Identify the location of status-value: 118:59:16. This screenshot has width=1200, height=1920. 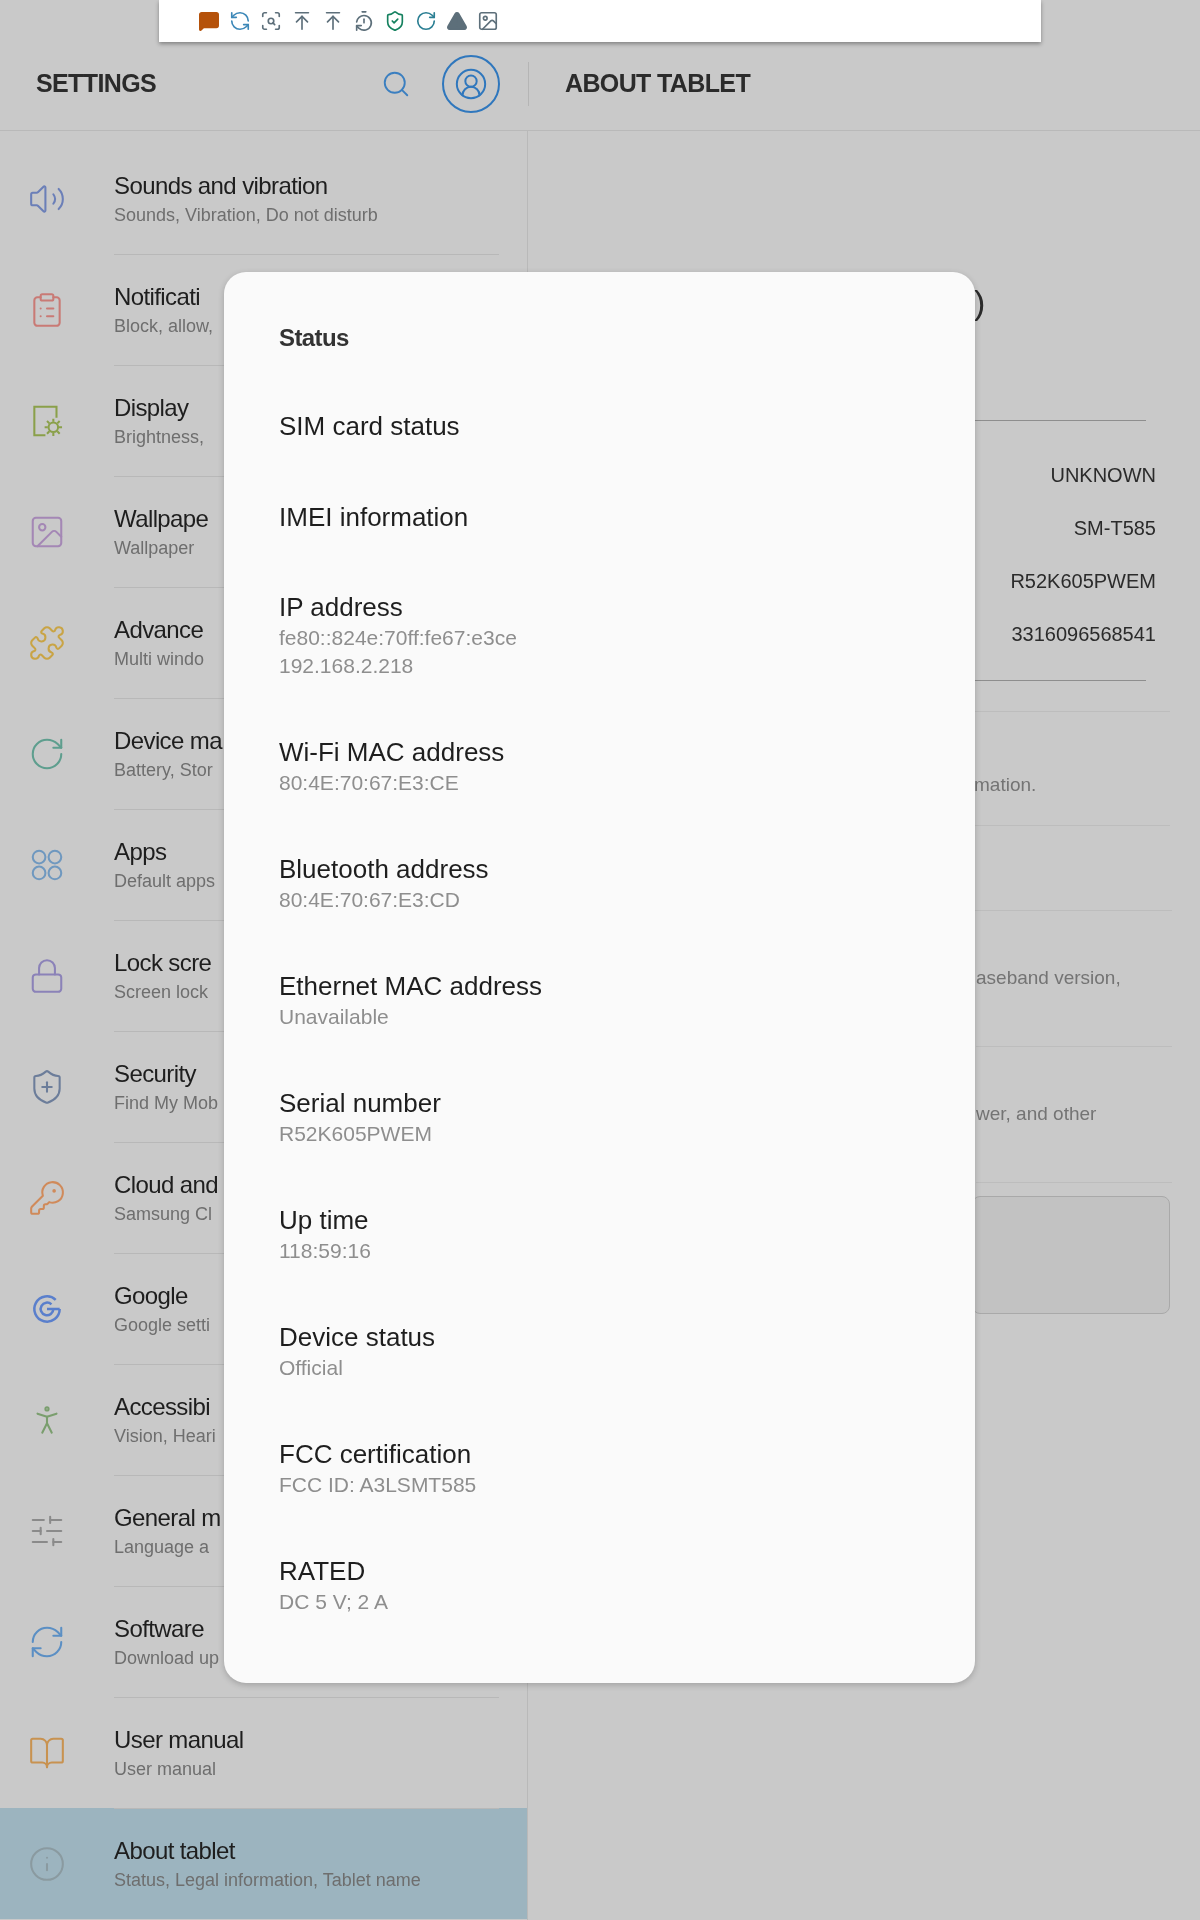
(325, 1250).